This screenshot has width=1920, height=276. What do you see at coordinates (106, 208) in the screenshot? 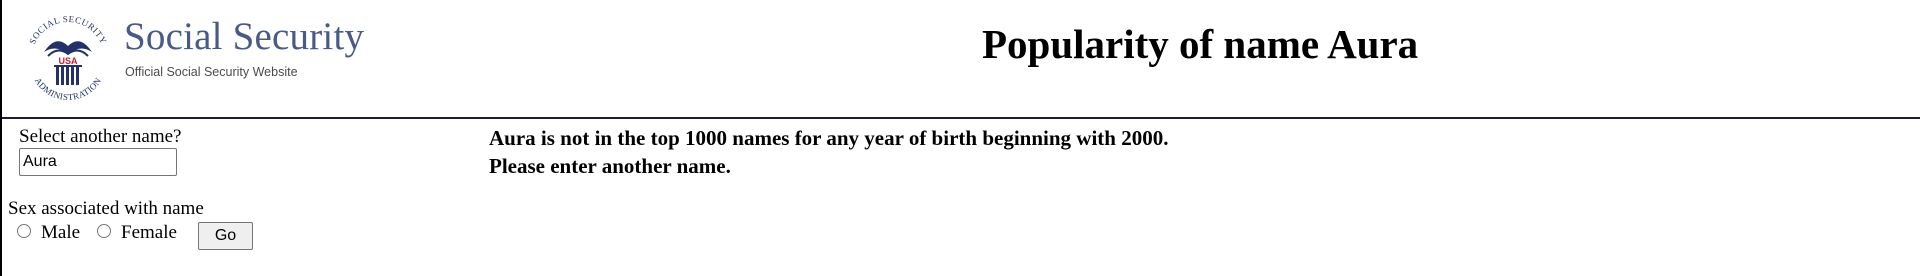
I see `sex-label: Sex associated with name` at bounding box center [106, 208].